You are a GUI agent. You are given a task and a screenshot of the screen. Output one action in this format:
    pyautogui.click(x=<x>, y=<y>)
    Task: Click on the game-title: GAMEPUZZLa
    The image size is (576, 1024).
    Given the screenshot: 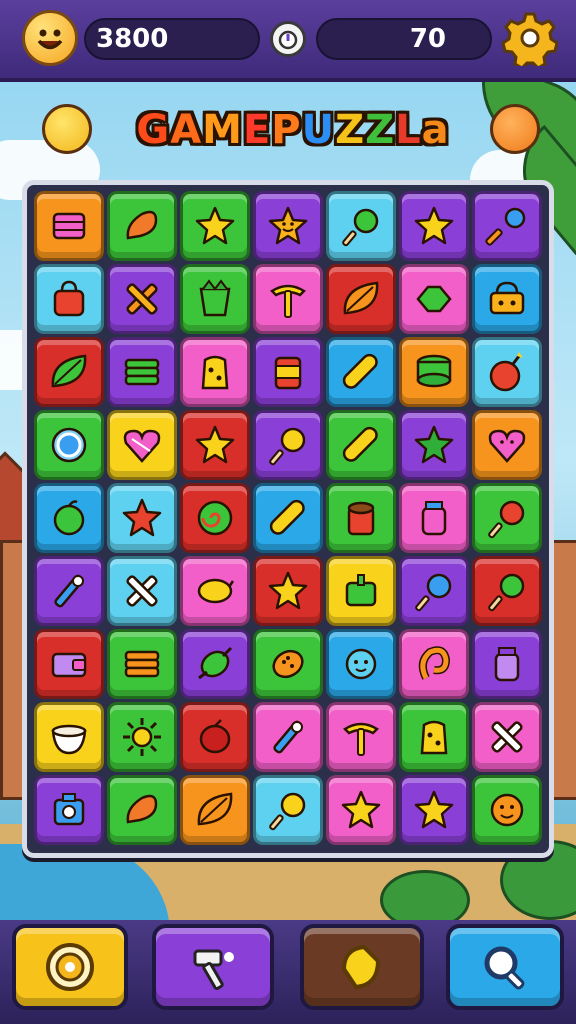 What is the action you would take?
    pyautogui.click(x=293, y=130)
    